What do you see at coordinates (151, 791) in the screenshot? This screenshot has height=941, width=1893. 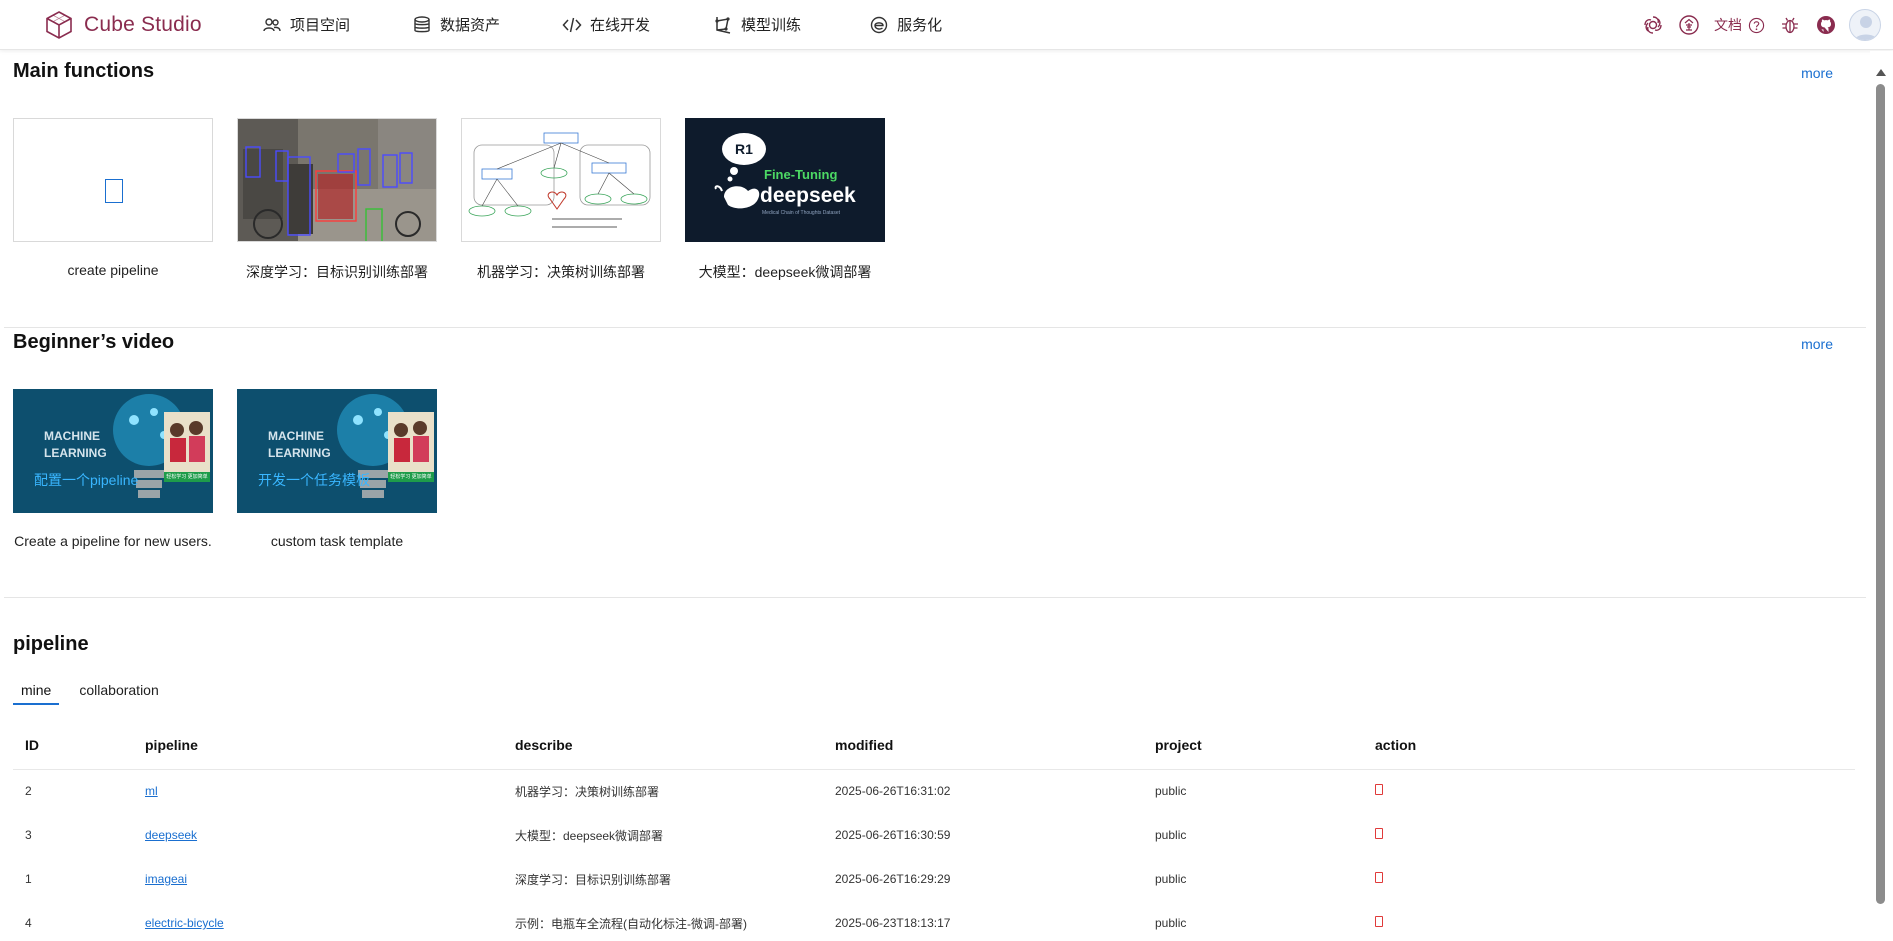 I see `pipeline-link: ml` at bounding box center [151, 791].